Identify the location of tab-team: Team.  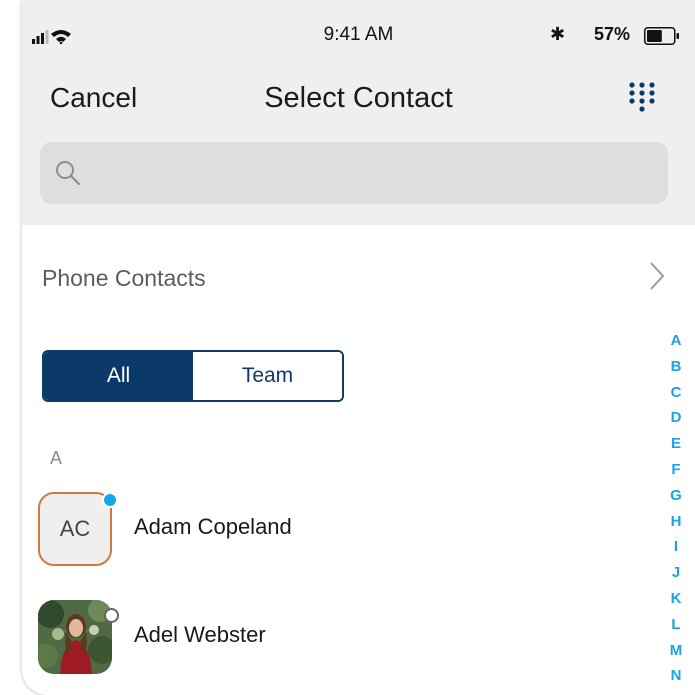
(267, 376).